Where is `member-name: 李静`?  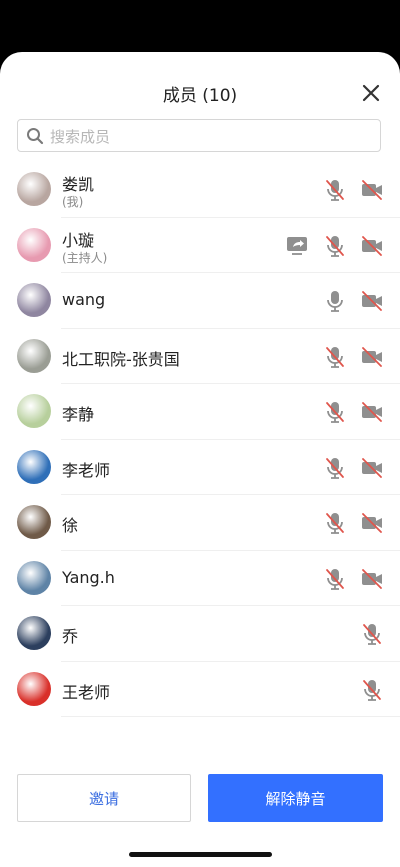 member-name: 李静 is located at coordinates (78, 414).